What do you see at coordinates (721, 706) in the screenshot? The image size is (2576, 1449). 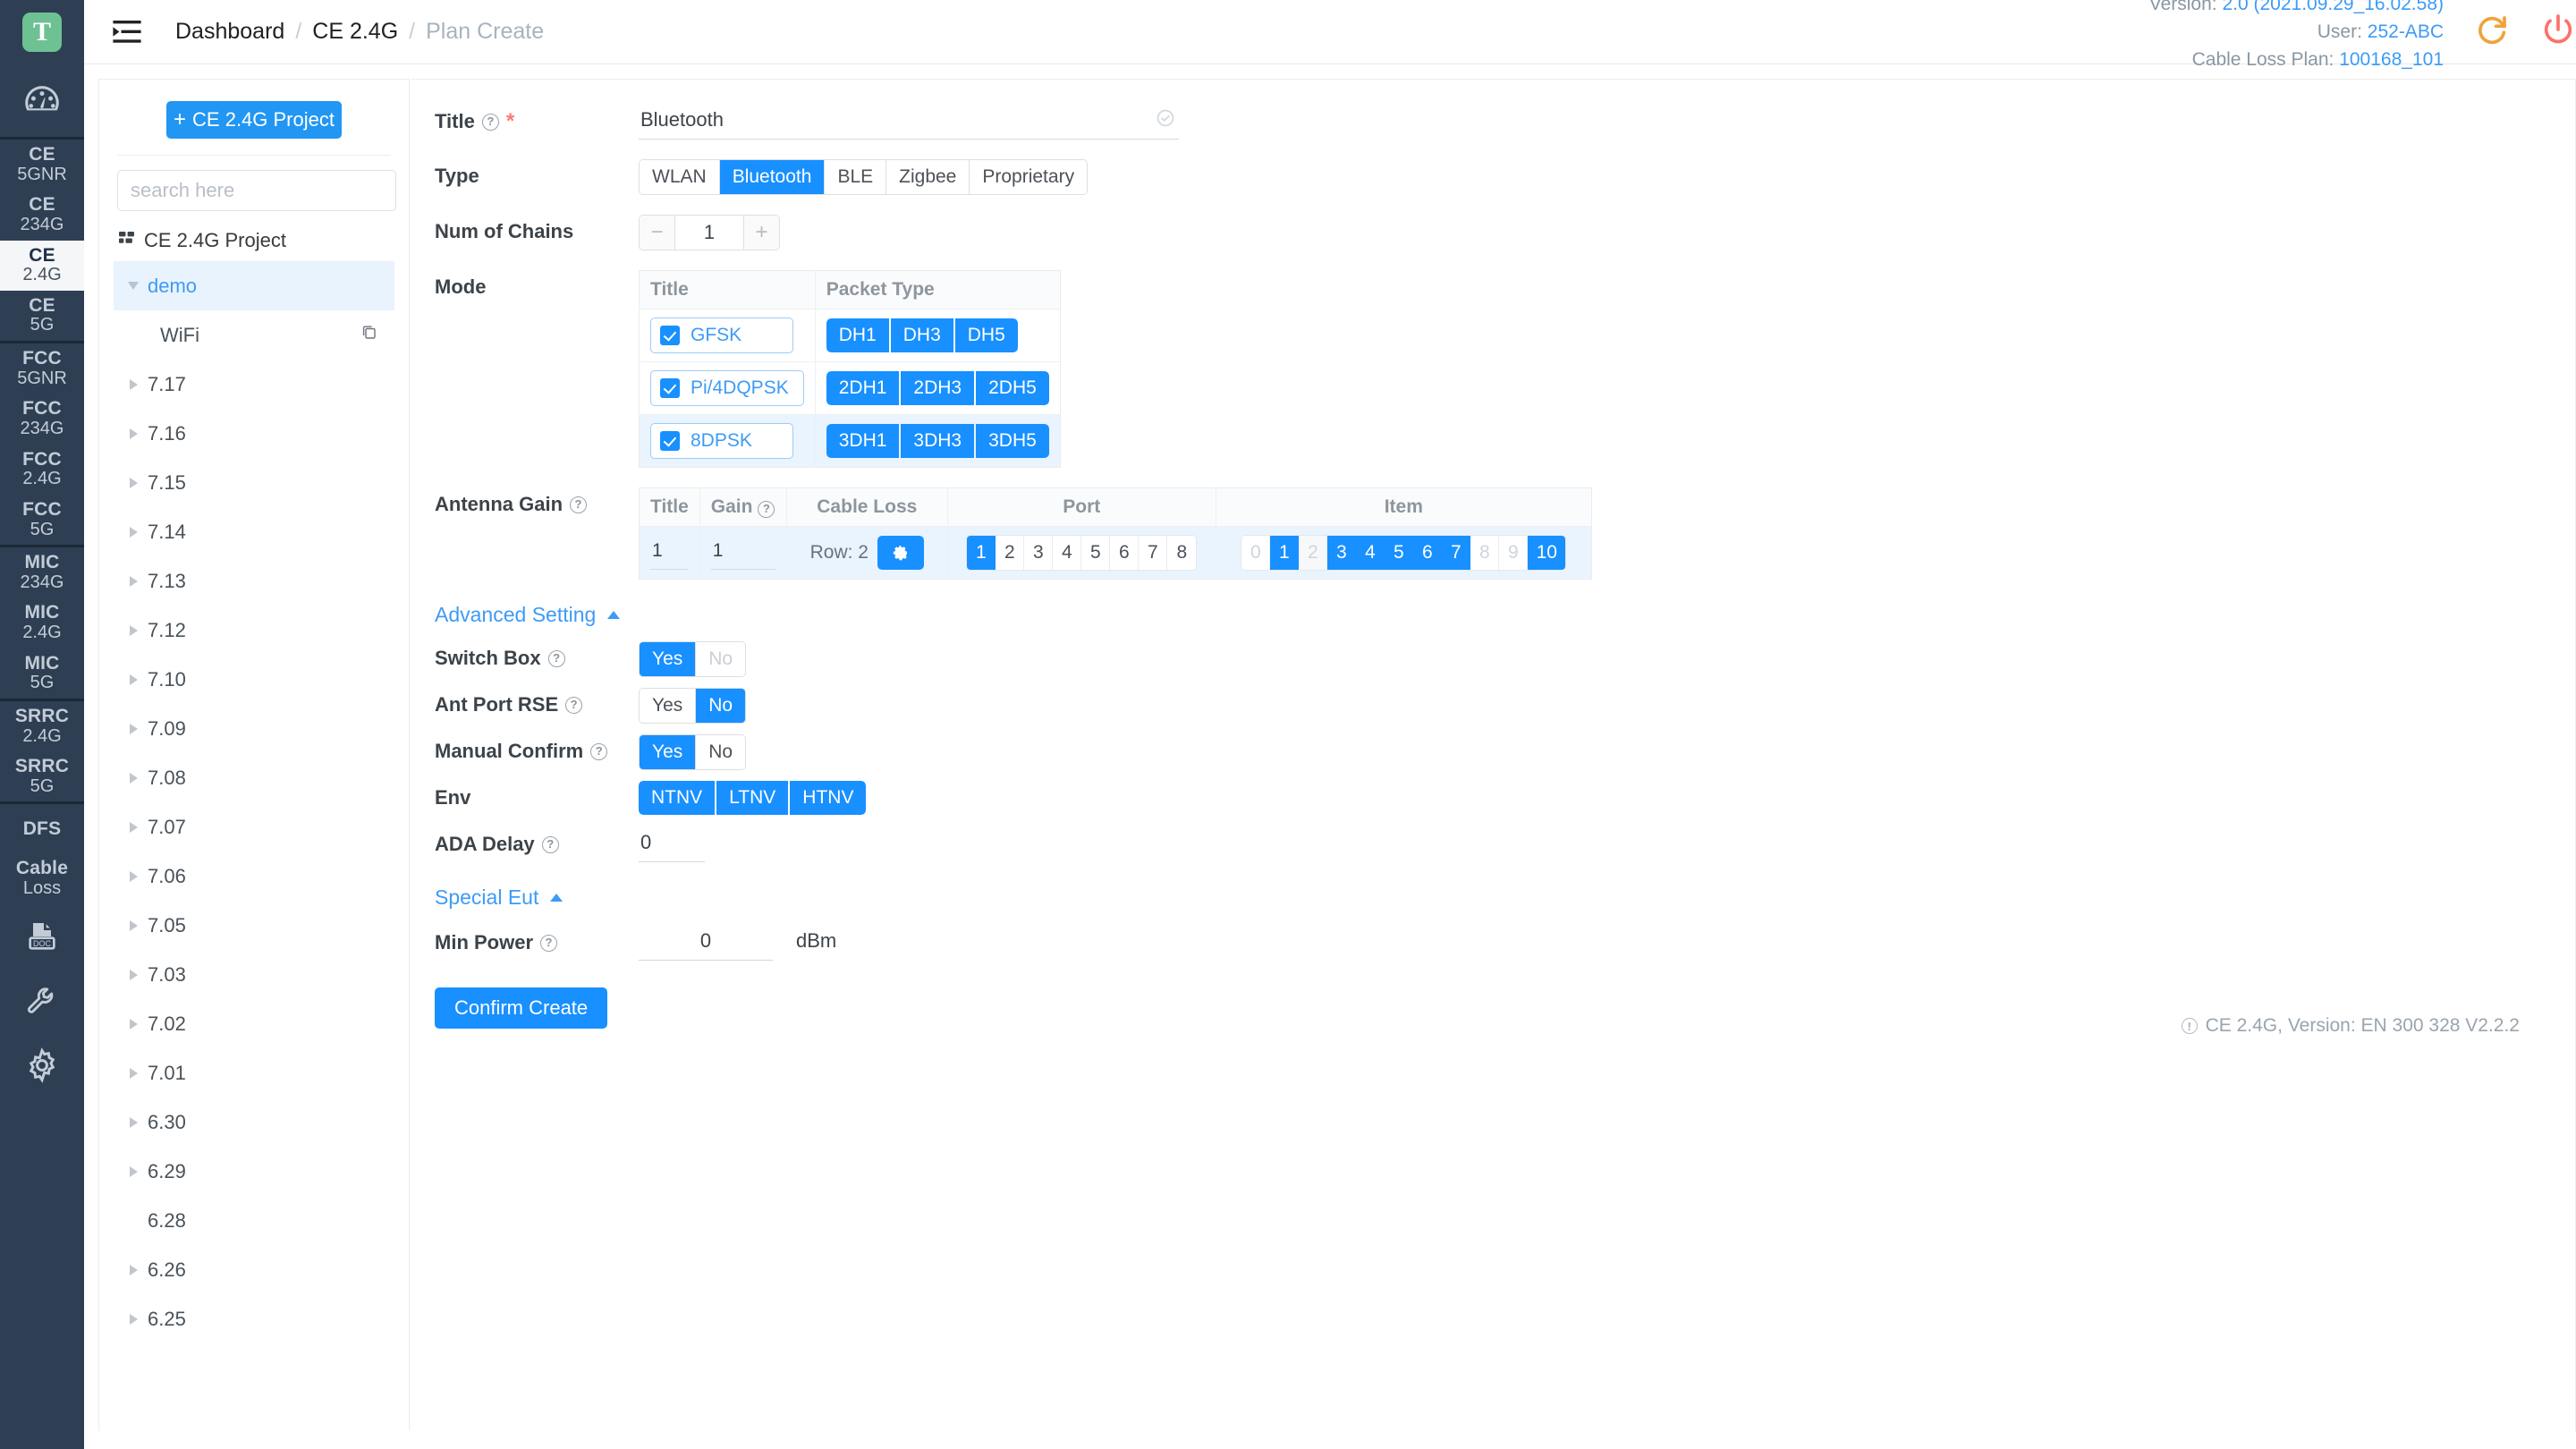 I see `ant-port-rse-option-no: No` at bounding box center [721, 706].